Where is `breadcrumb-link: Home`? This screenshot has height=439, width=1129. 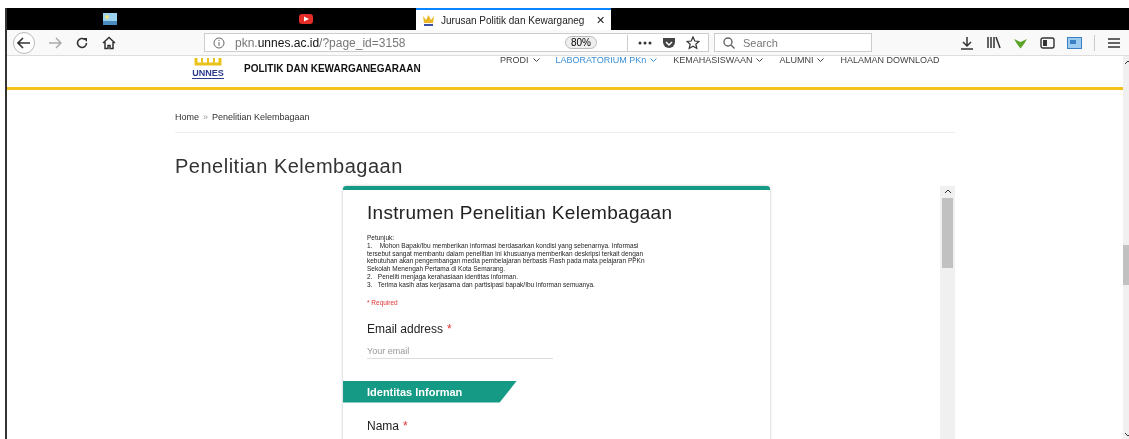
breadcrumb-link: Home is located at coordinates (187, 117).